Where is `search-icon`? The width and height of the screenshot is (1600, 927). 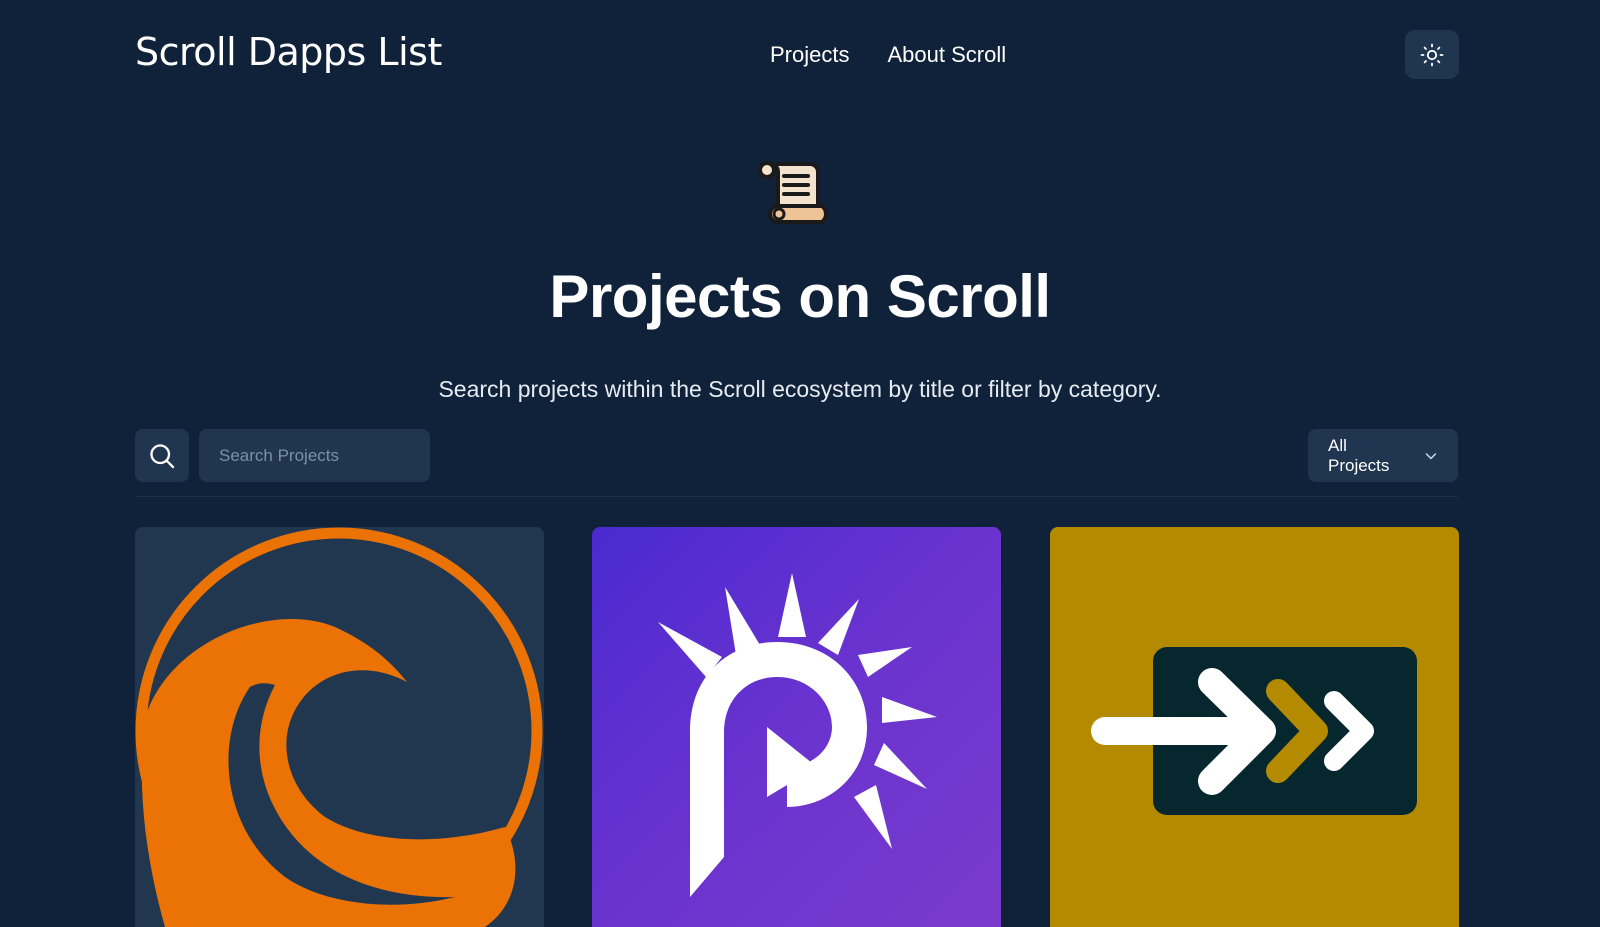
search-icon is located at coordinates (162, 455).